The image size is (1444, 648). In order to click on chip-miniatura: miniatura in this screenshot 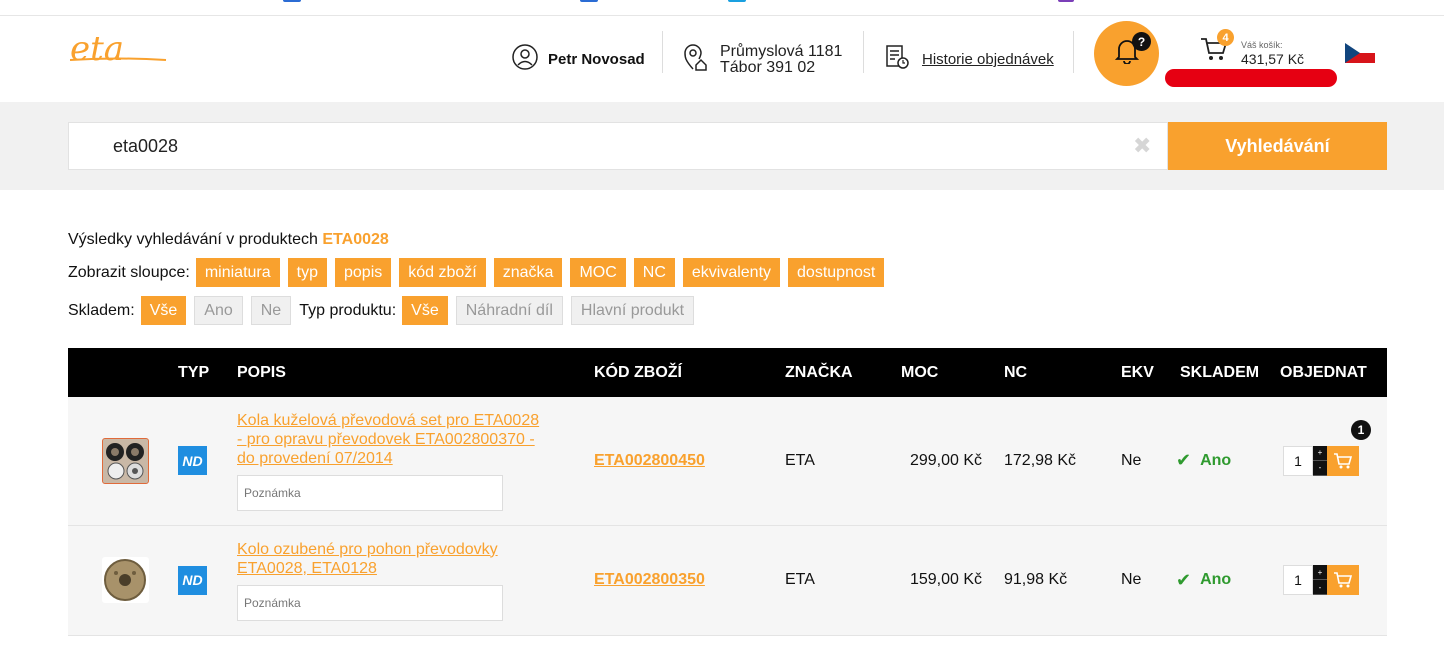, I will do `click(237, 272)`.